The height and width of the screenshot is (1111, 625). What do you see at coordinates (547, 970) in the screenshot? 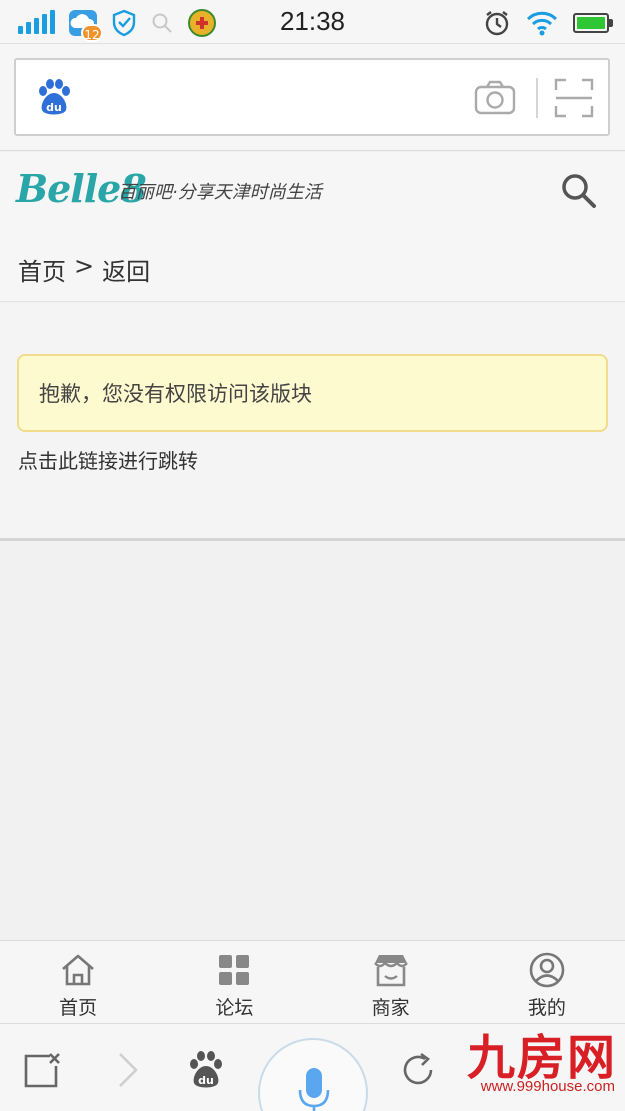
I see `user-icon` at bounding box center [547, 970].